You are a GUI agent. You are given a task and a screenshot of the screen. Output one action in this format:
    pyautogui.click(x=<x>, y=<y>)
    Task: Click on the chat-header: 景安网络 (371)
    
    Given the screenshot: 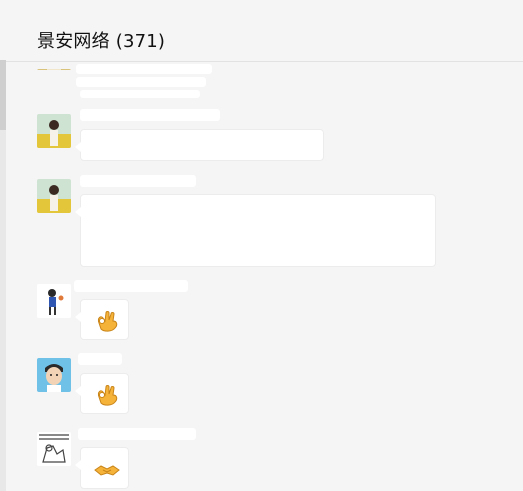 What is the action you would take?
    pyautogui.click(x=261, y=31)
    